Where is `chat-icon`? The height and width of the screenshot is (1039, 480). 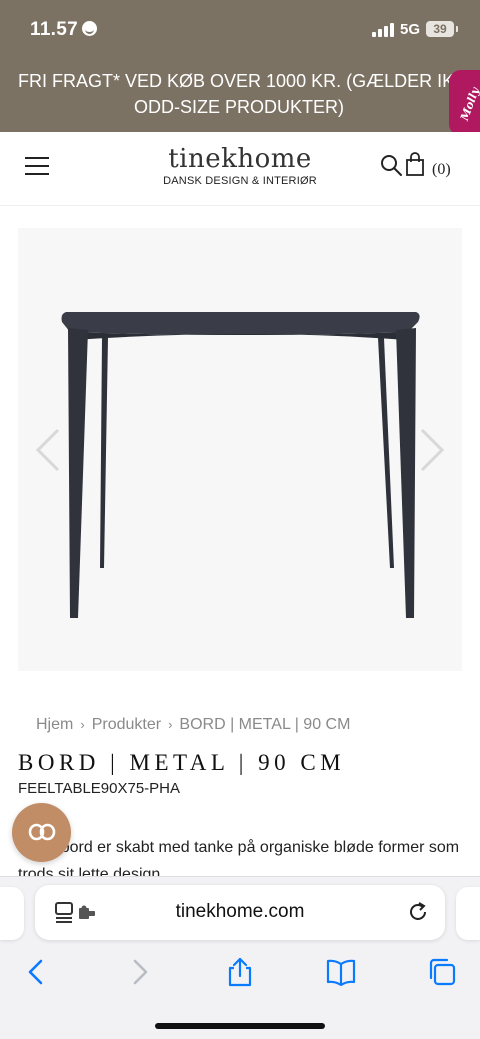
chat-icon is located at coordinates (42, 832).